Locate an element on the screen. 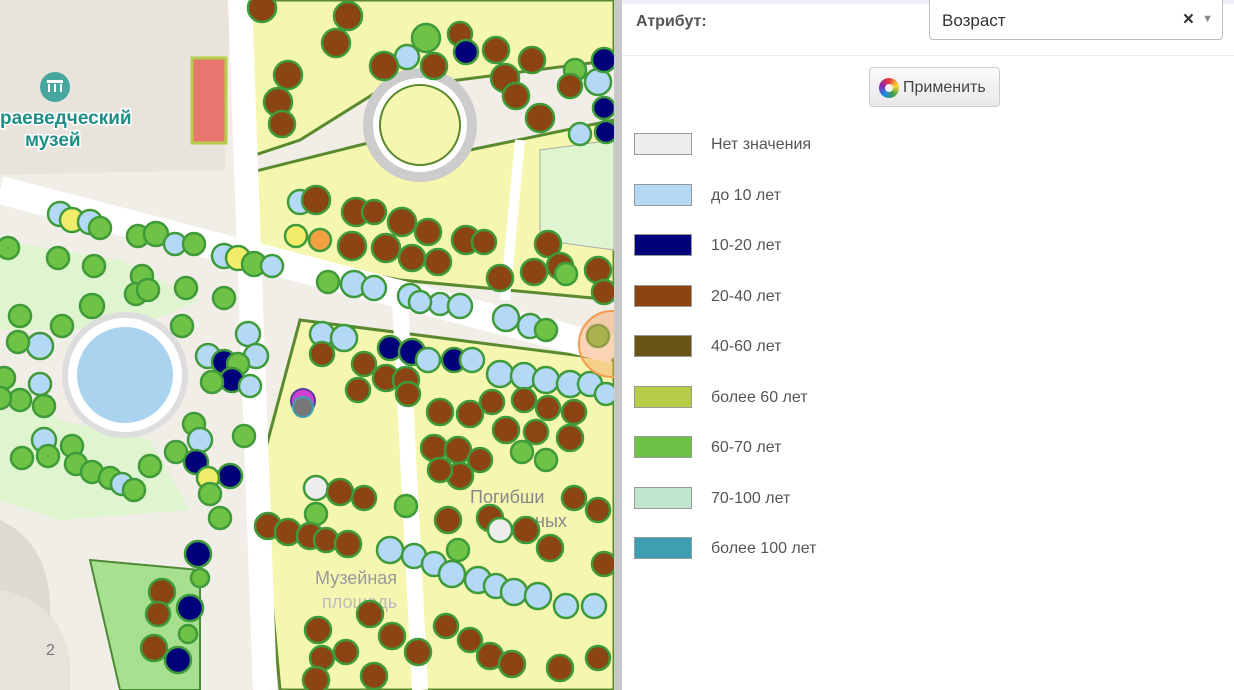 This screenshot has width=1234, height=690. attribute-select: Возраст × ▼ is located at coordinates (1076, 20).